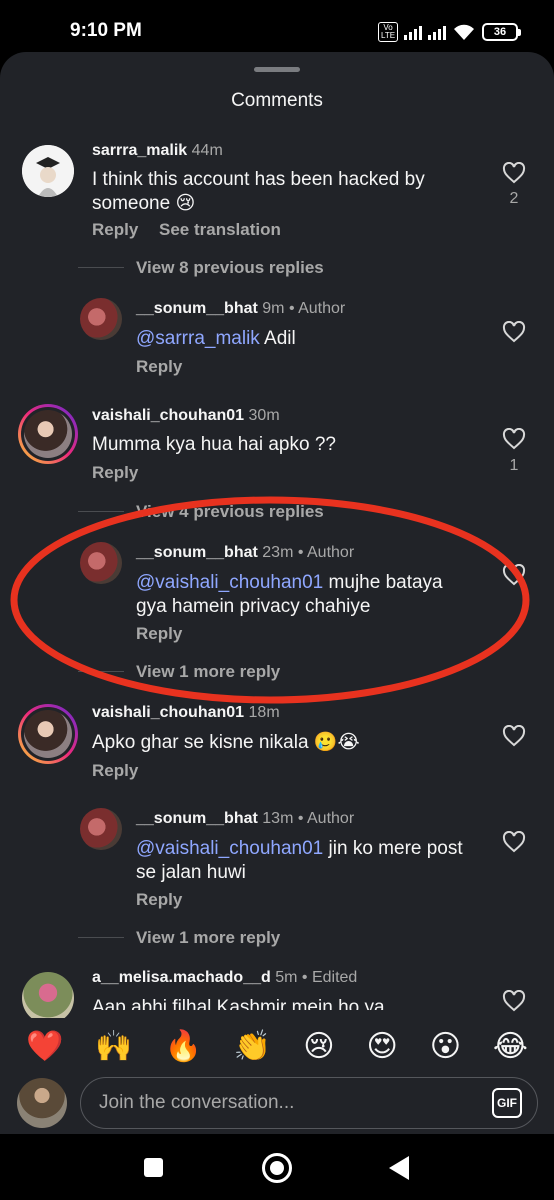  Describe the element at coordinates (510, 1046) in the screenshot. I see `emoji-laughing: 😂` at that location.